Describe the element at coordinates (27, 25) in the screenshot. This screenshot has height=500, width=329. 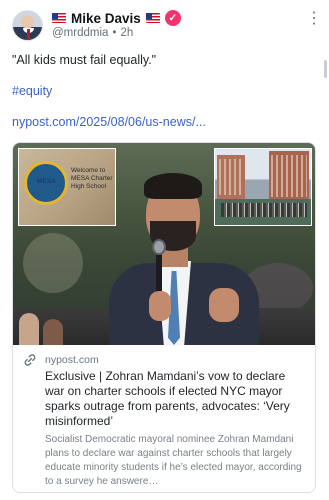
I see `avatar` at that location.